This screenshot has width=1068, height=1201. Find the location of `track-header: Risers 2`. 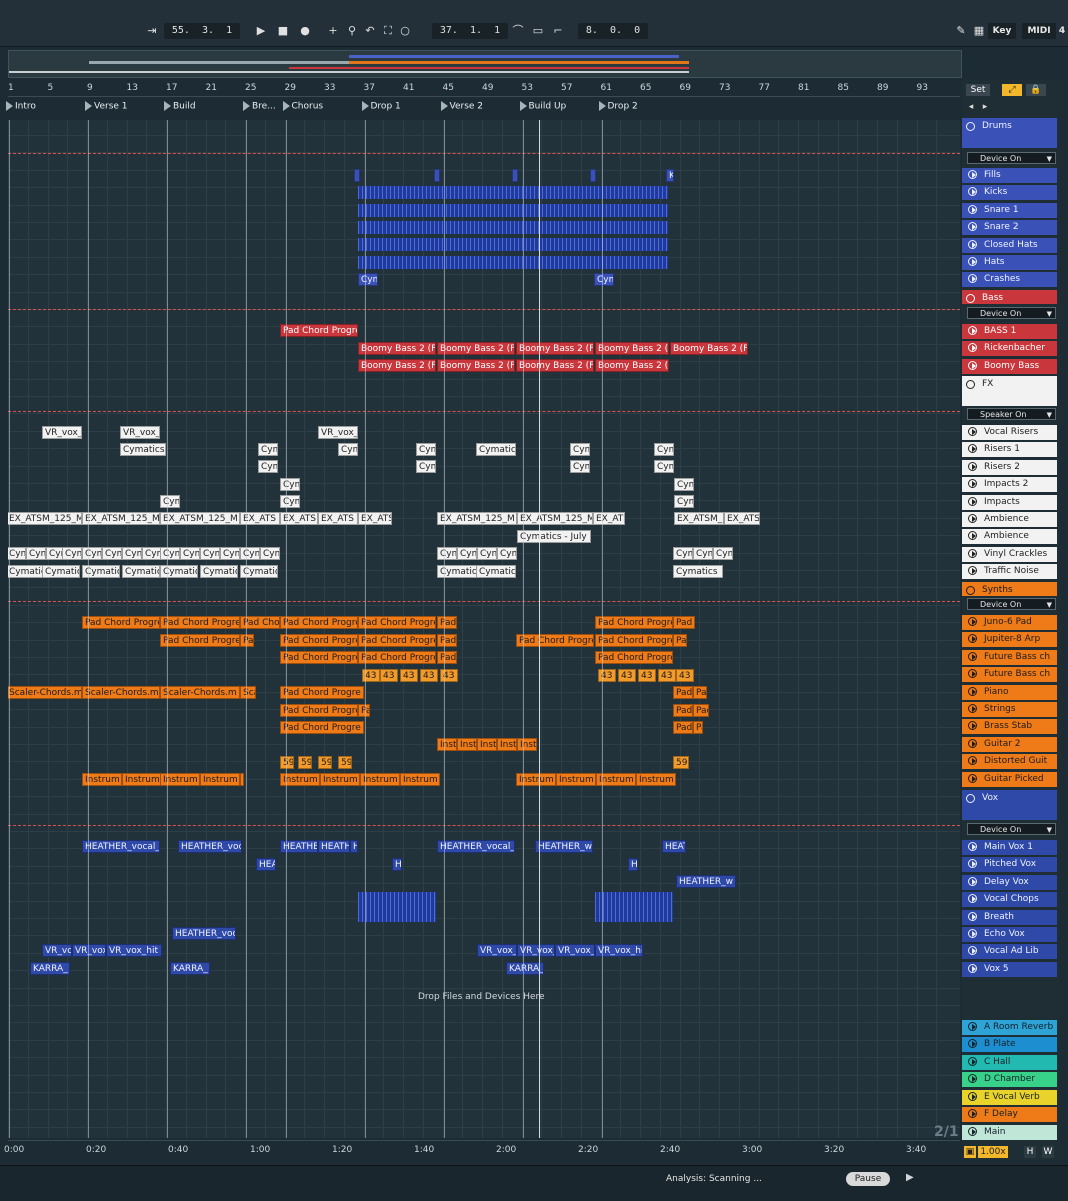

track-header: Risers 2 is located at coordinates (1009, 467).